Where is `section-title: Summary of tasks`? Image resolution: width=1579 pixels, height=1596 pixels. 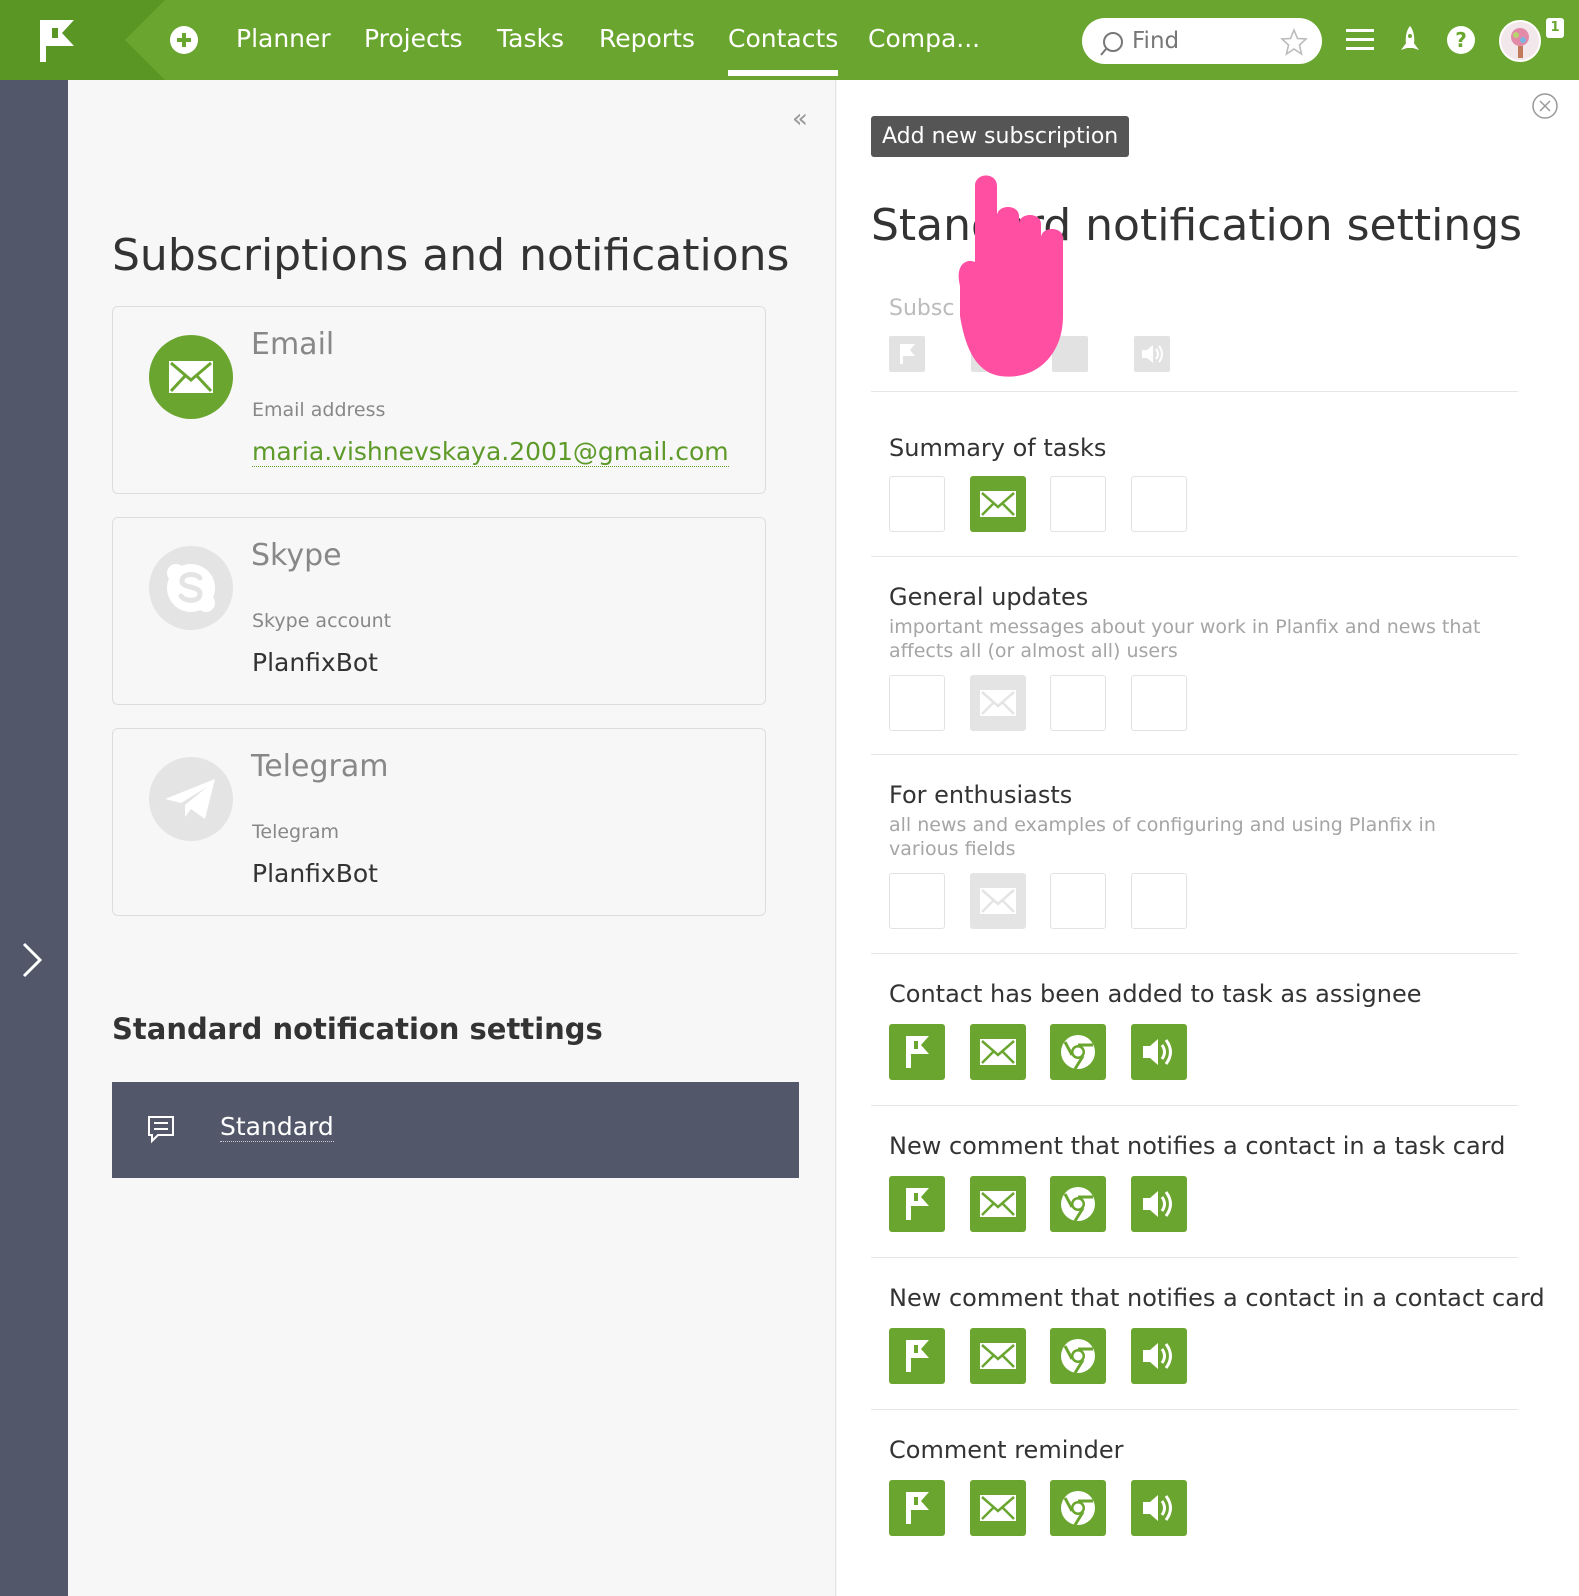
section-title: Summary of tasks is located at coordinates (998, 448).